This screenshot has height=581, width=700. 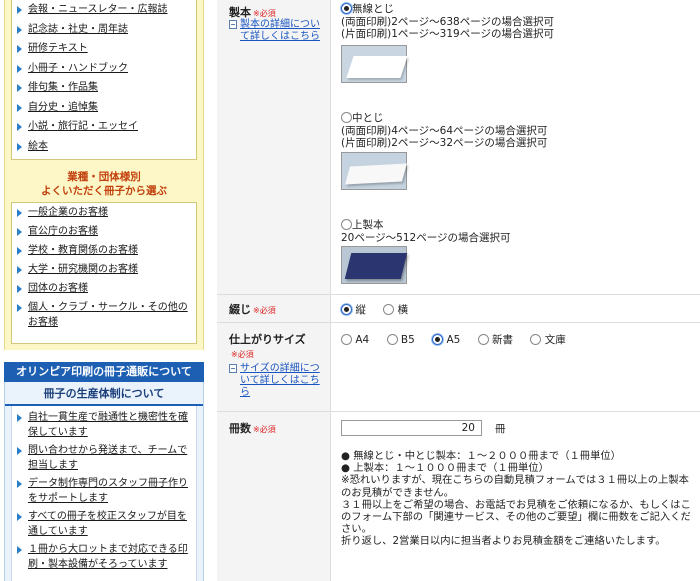 I want to click on production-link: １冊から大ロットまで対応できる印刷・製本設備がそろっています, so click(x=108, y=557).